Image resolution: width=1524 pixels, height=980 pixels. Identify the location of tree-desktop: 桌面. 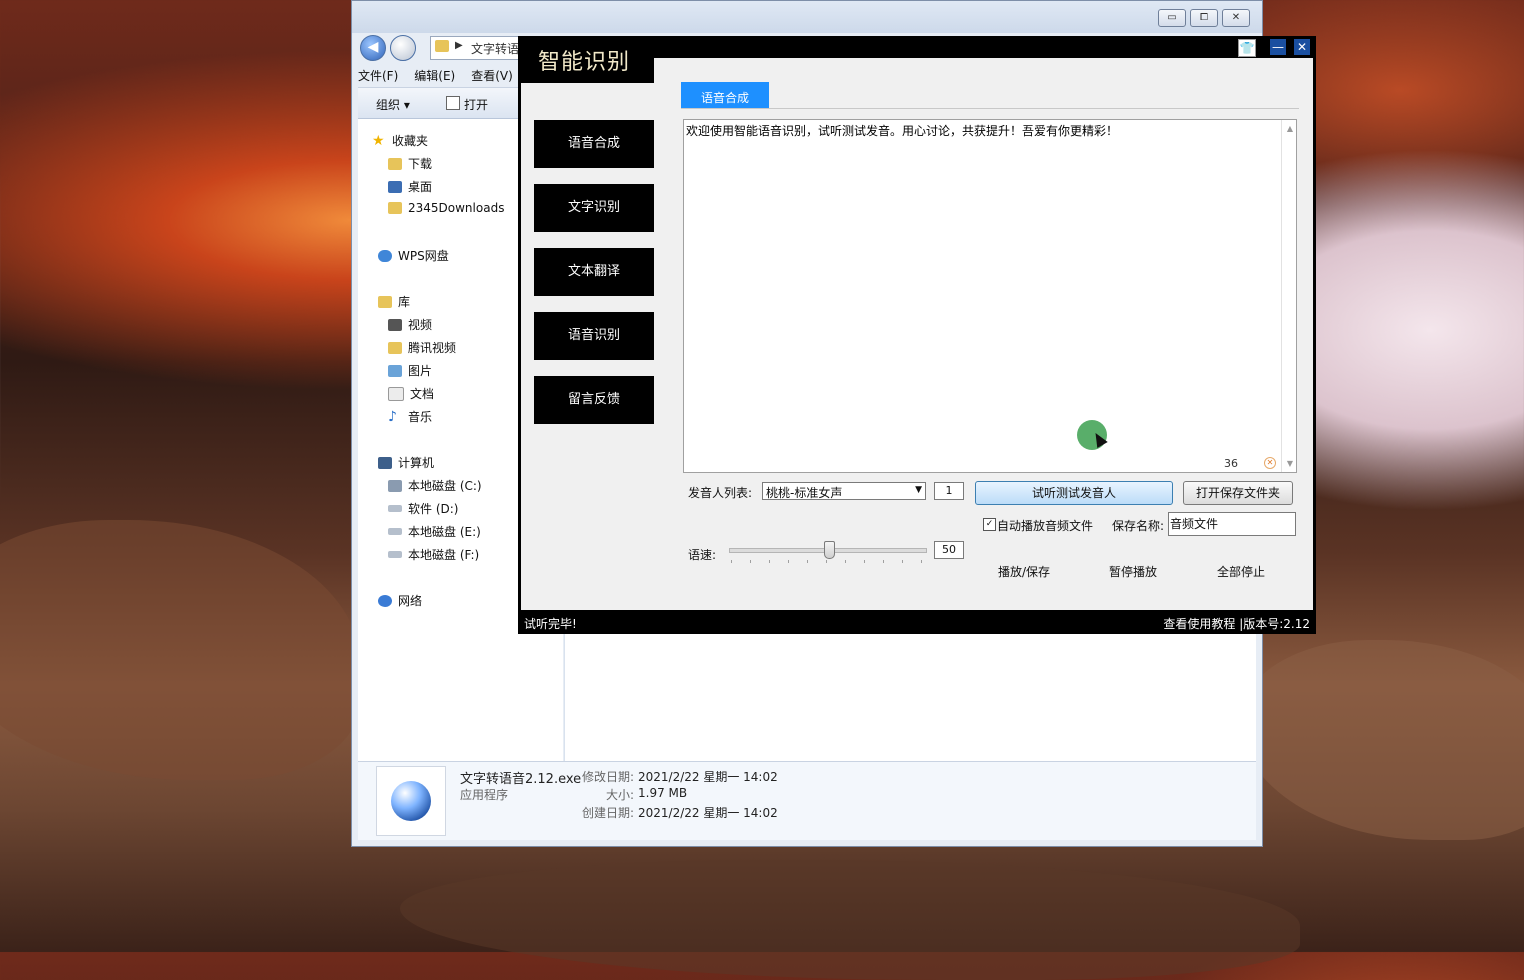
(410, 186).